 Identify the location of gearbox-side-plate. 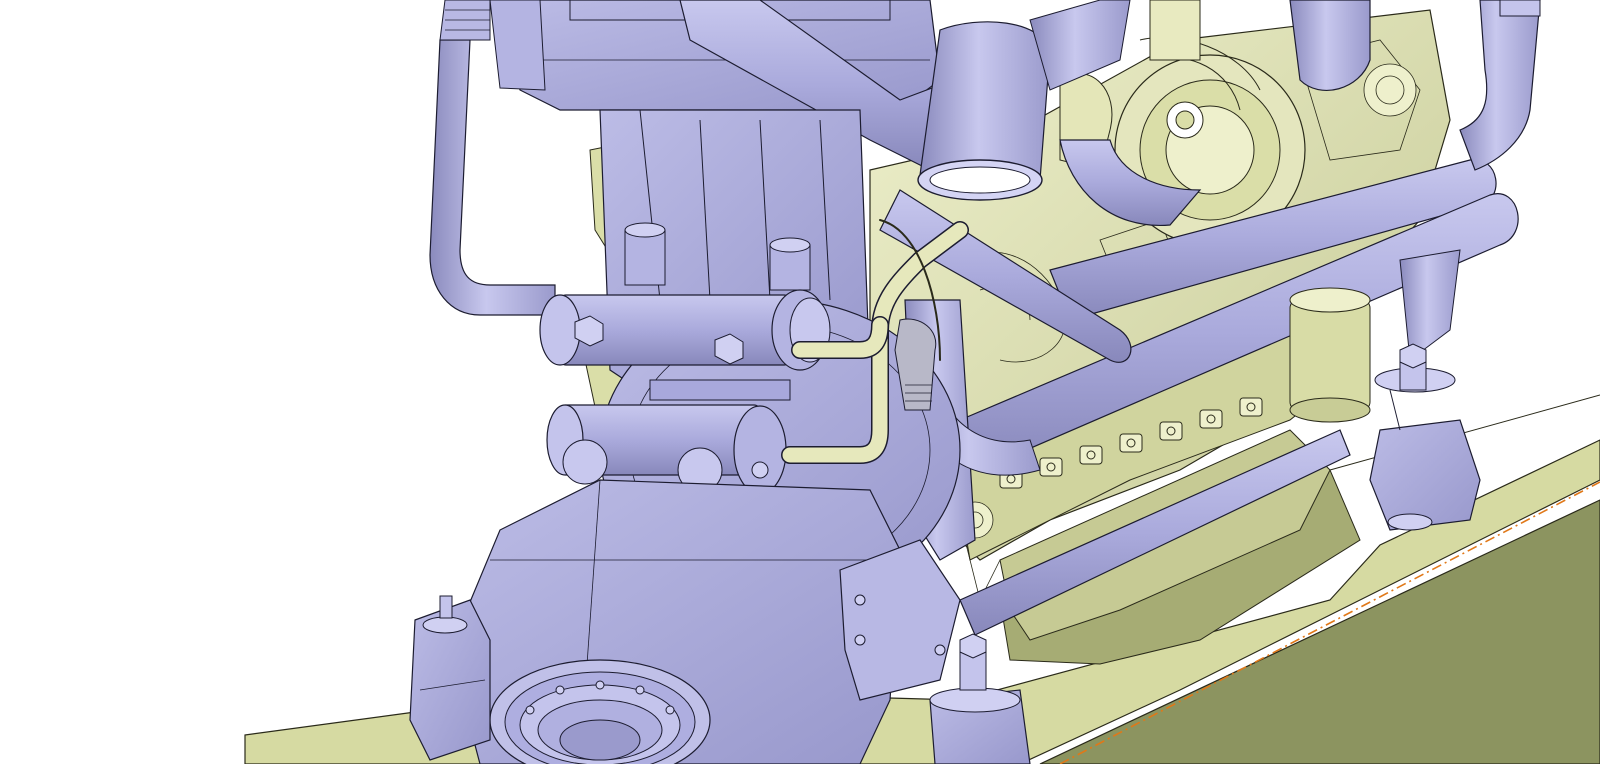
(900, 620).